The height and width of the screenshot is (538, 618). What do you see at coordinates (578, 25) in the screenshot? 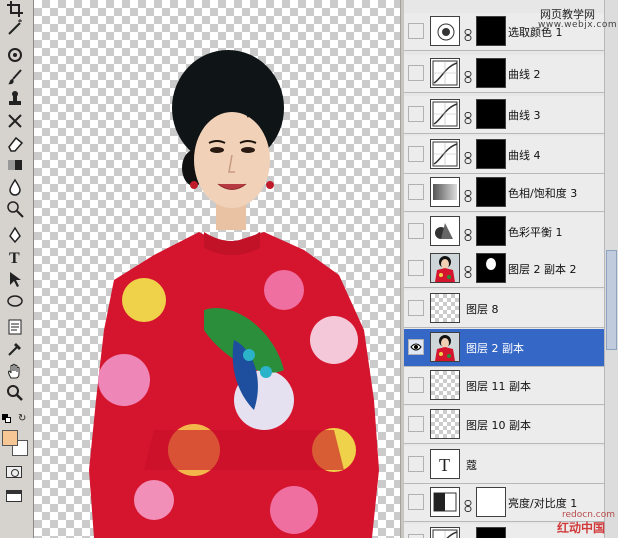
I see `watermark-url: www.webjx.com` at bounding box center [578, 25].